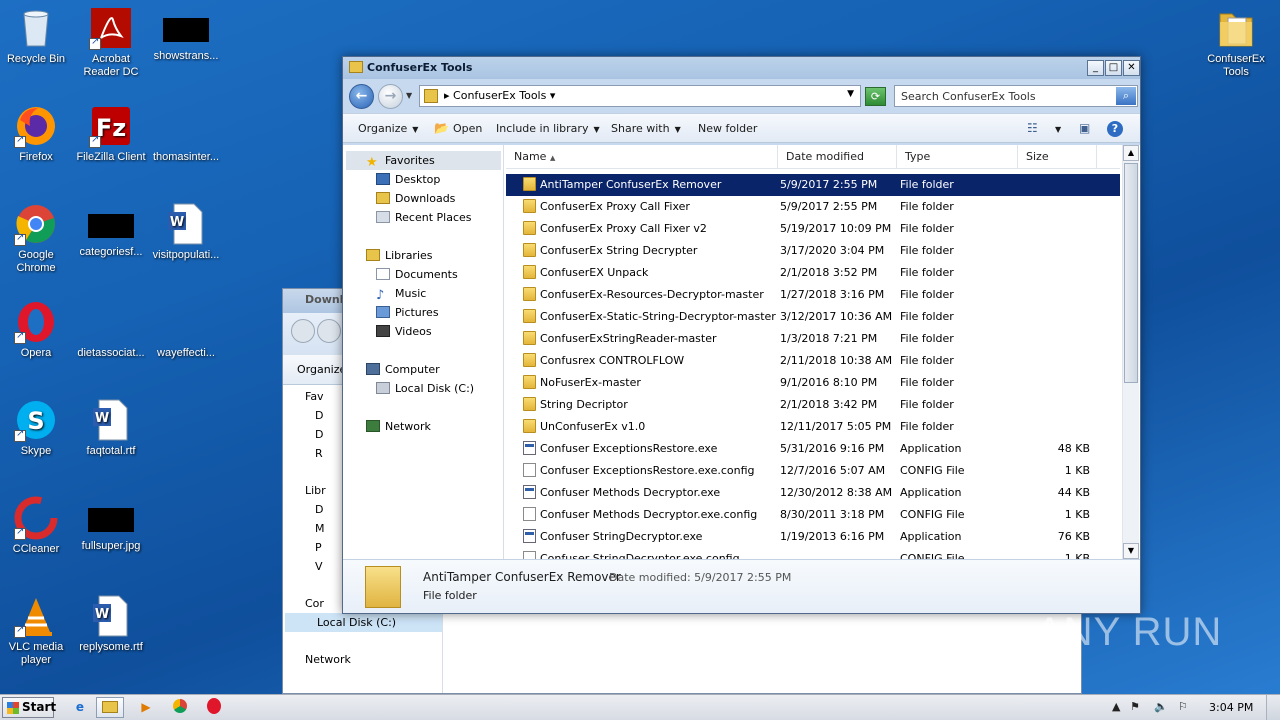  Describe the element at coordinates (1131, 153) in the screenshot. I see `scroll-up-arrow-icon: ▲` at that location.